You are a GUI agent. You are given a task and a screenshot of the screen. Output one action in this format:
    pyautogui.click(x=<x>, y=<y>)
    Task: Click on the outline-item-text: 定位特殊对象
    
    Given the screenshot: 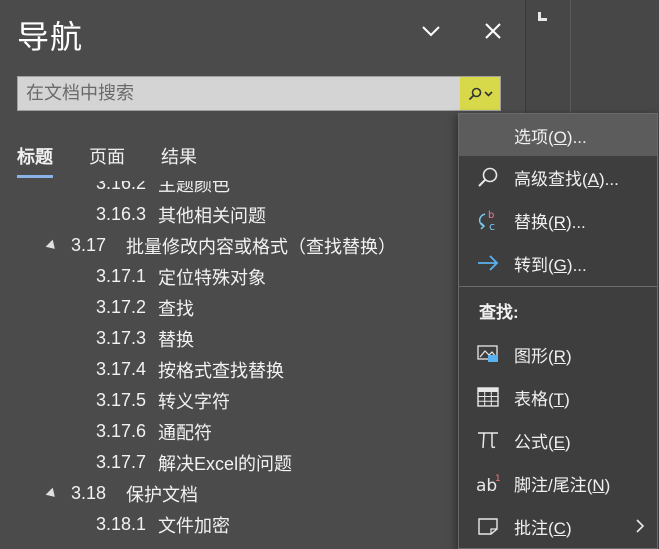 What is the action you would take?
    pyautogui.click(x=212, y=277)
    